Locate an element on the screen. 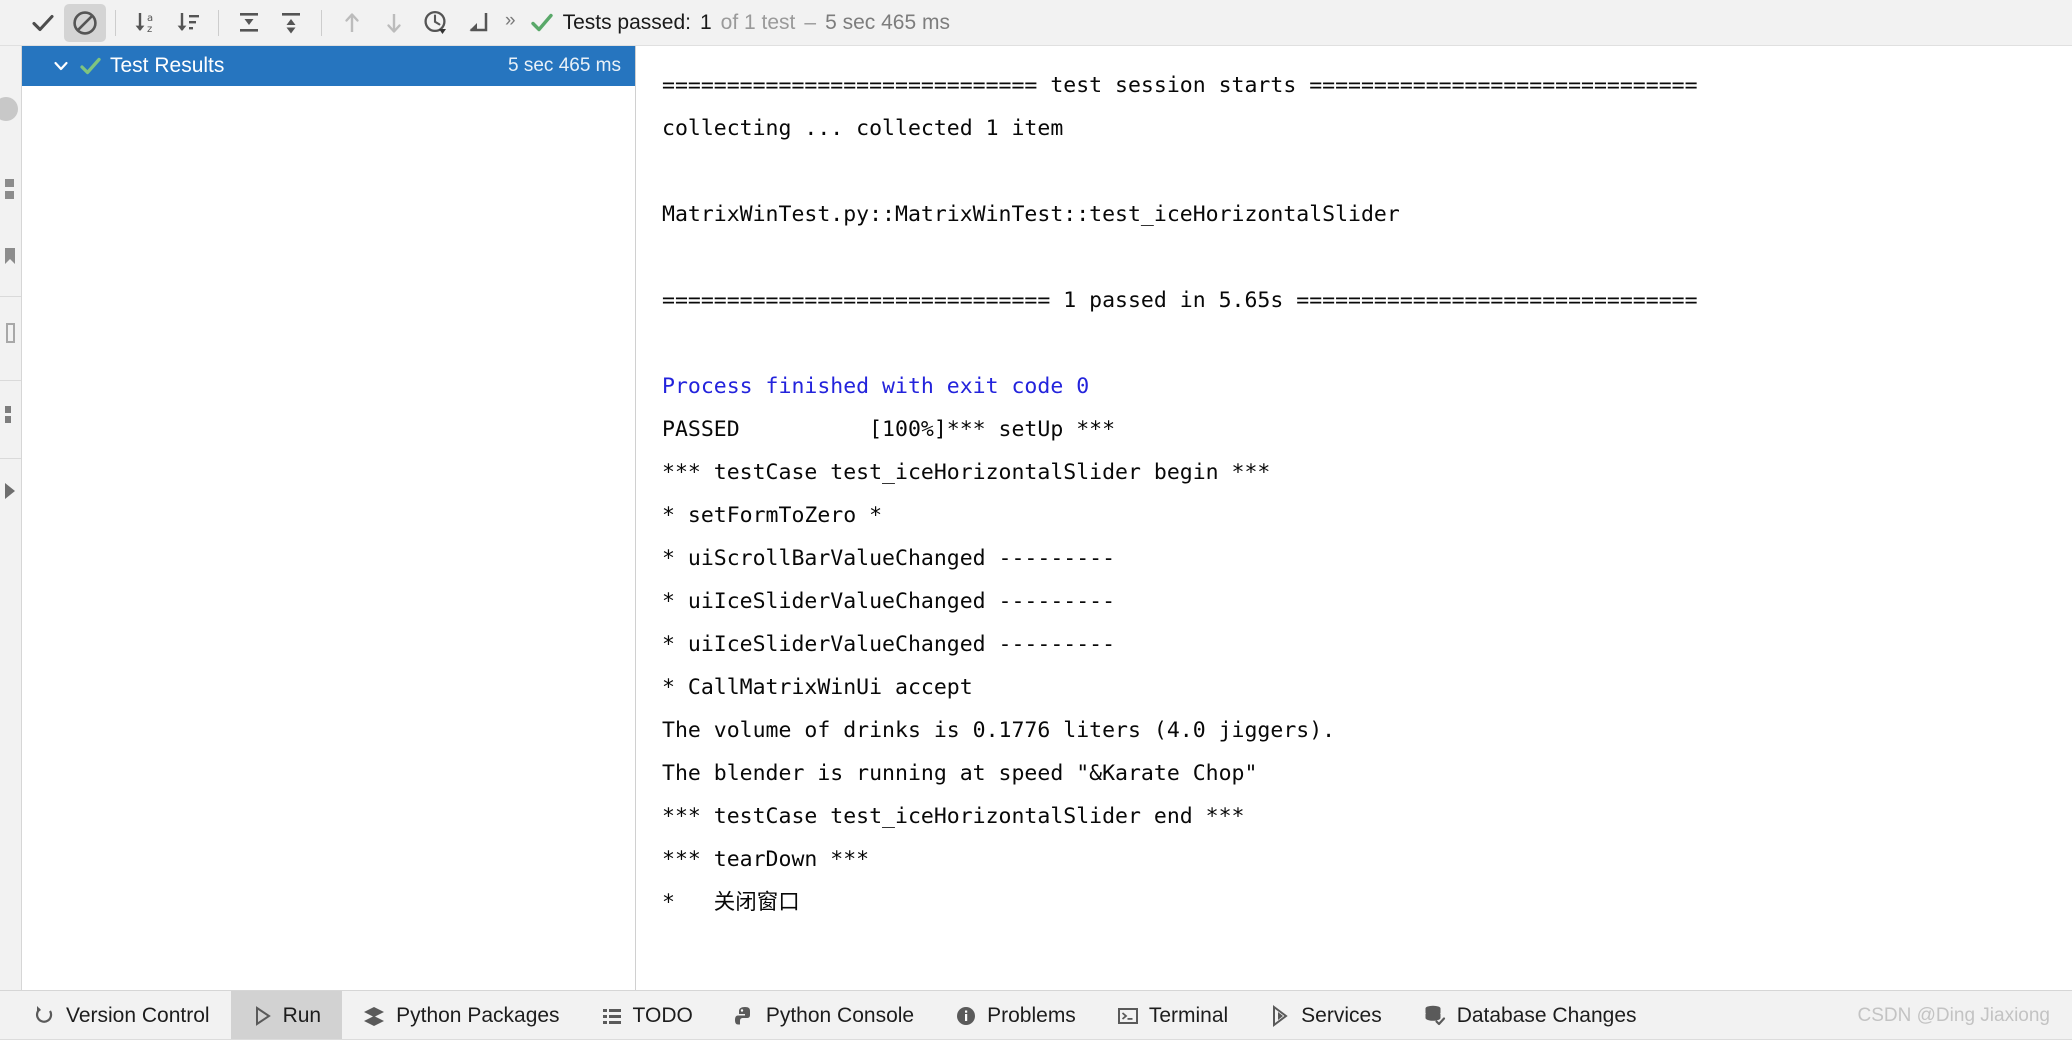 The height and width of the screenshot is (1040, 2072). sort-by-duration-button is located at coordinates (188, 23).